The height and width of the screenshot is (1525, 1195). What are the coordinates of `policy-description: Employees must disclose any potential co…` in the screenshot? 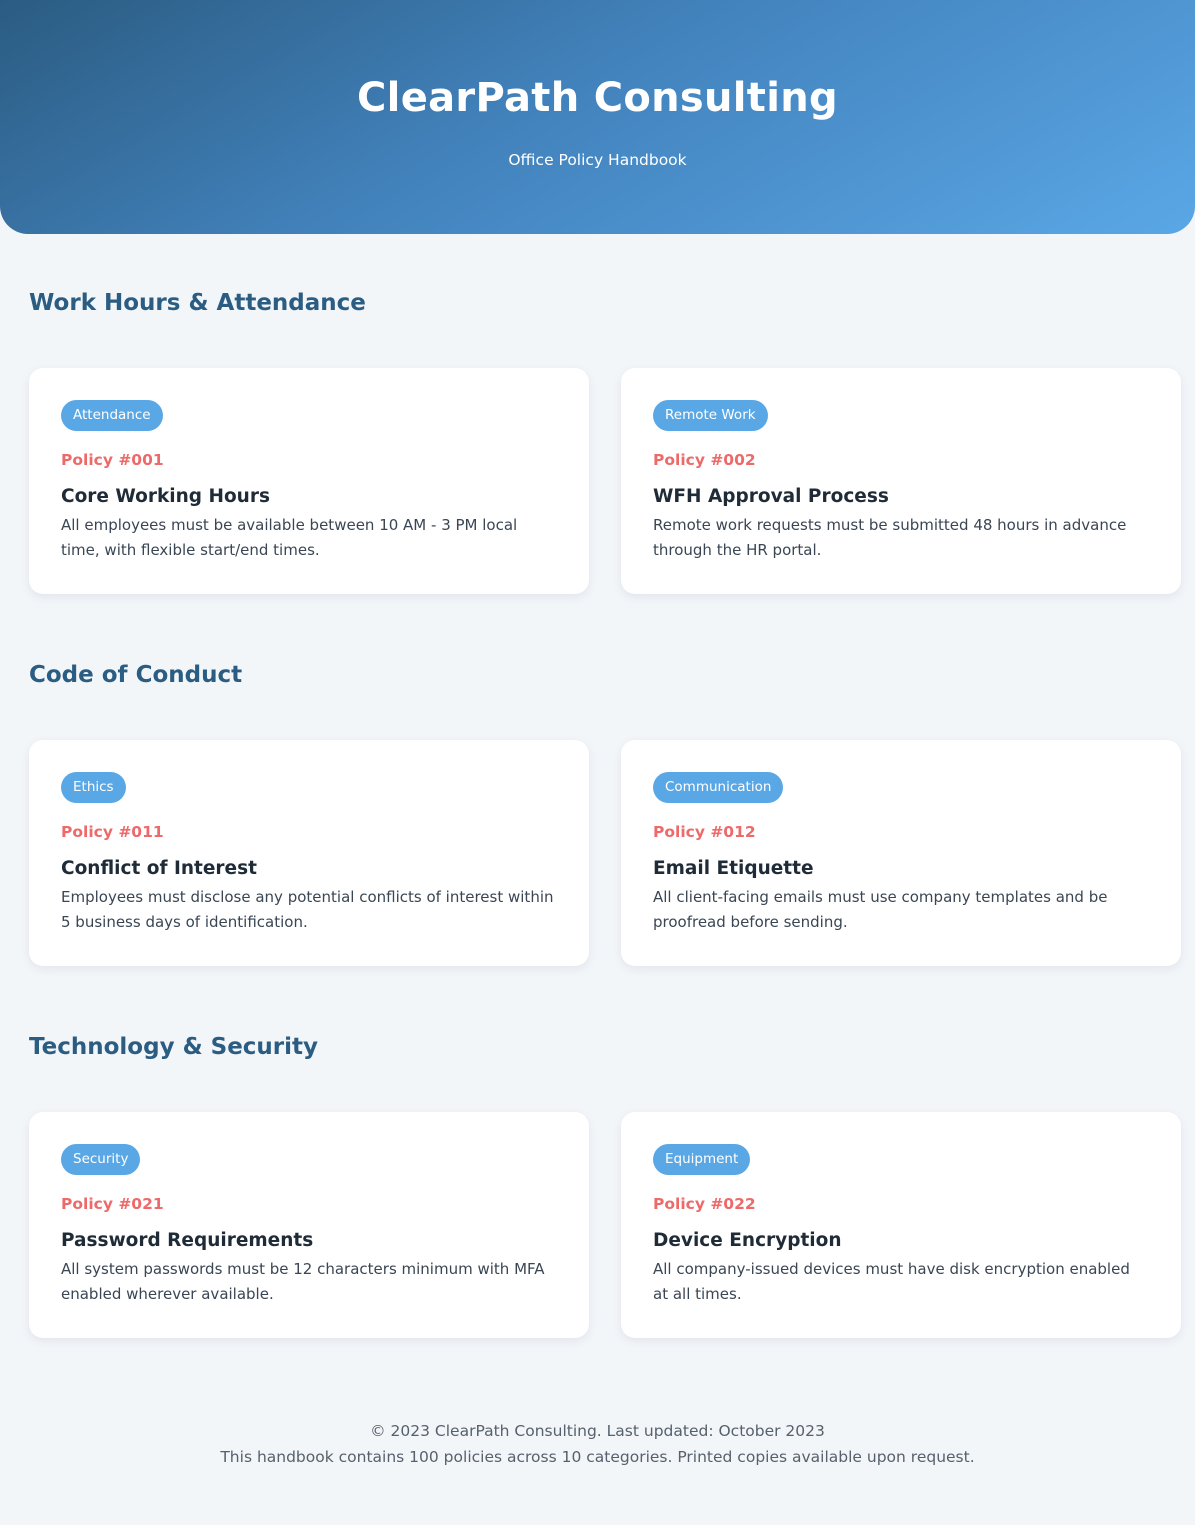 It's located at (307, 909).